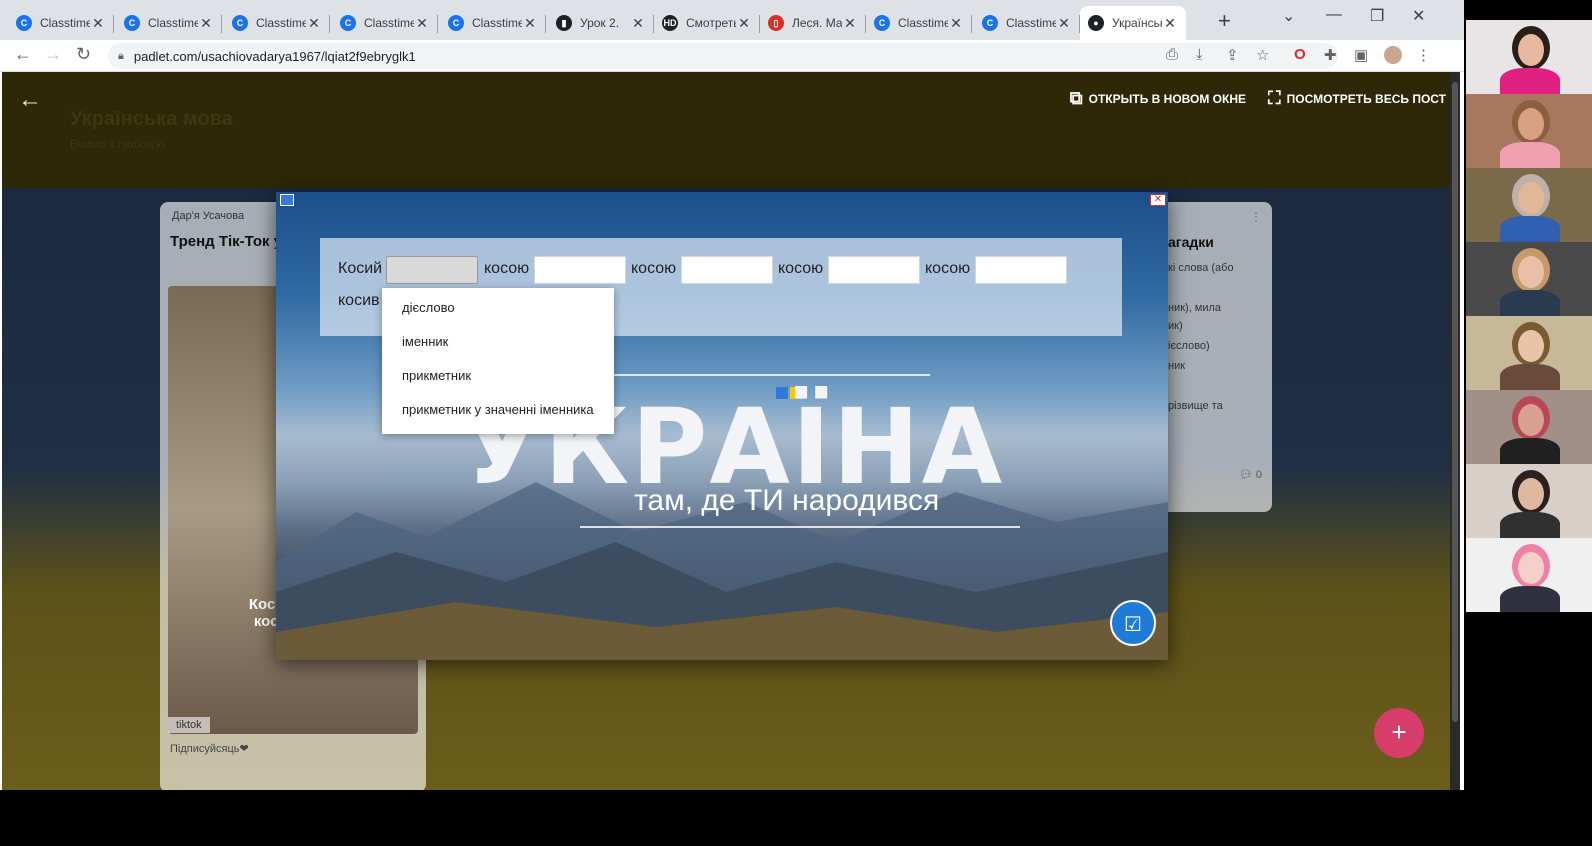 Image resolution: width=1592 pixels, height=846 pixels. What do you see at coordinates (498, 379) in the screenshot?
I see `dropdown-option: прикметник` at bounding box center [498, 379].